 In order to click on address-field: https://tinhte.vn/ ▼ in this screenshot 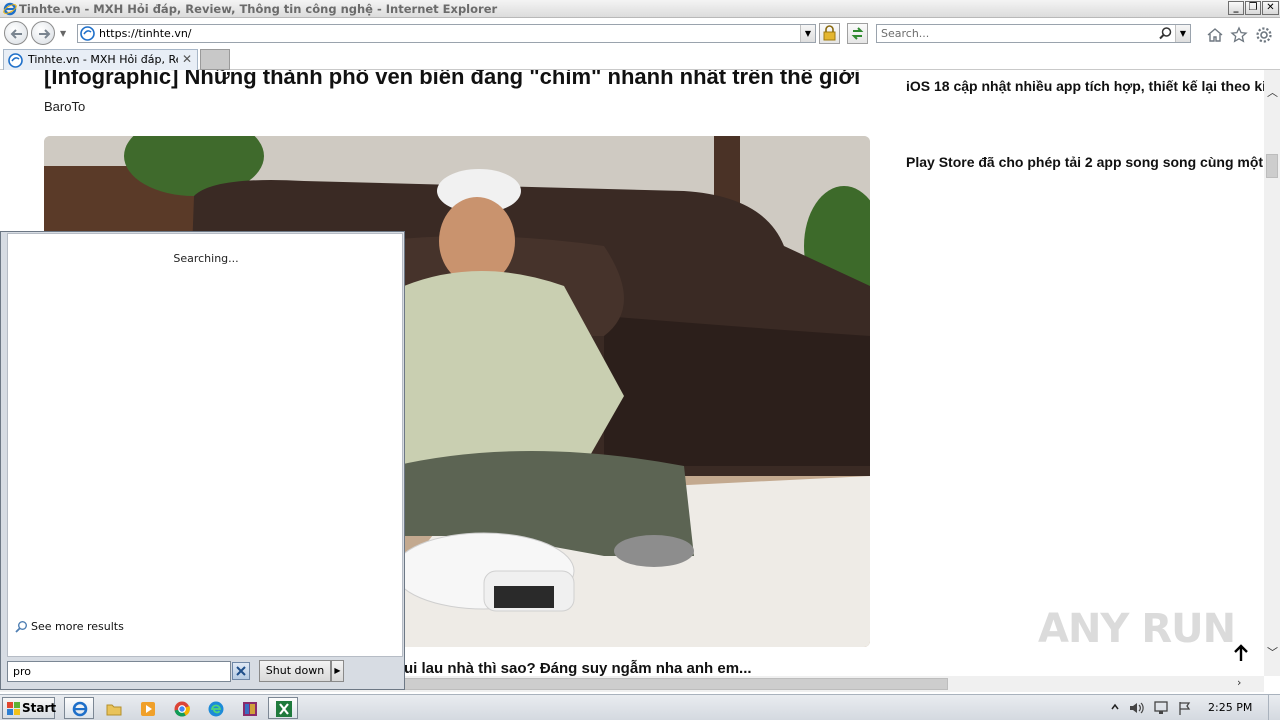, I will do `click(446, 33)`.